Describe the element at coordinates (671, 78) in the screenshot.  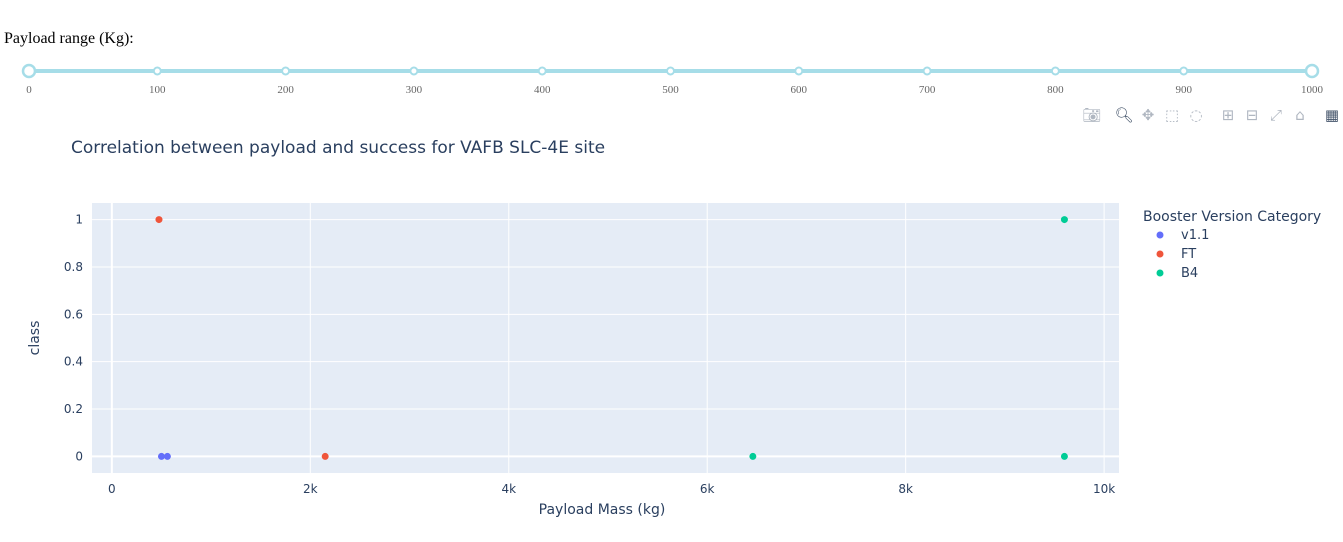
I see `payload-range-slider: 0 100 200 300 400 500 600 700 800 900 1000` at that location.